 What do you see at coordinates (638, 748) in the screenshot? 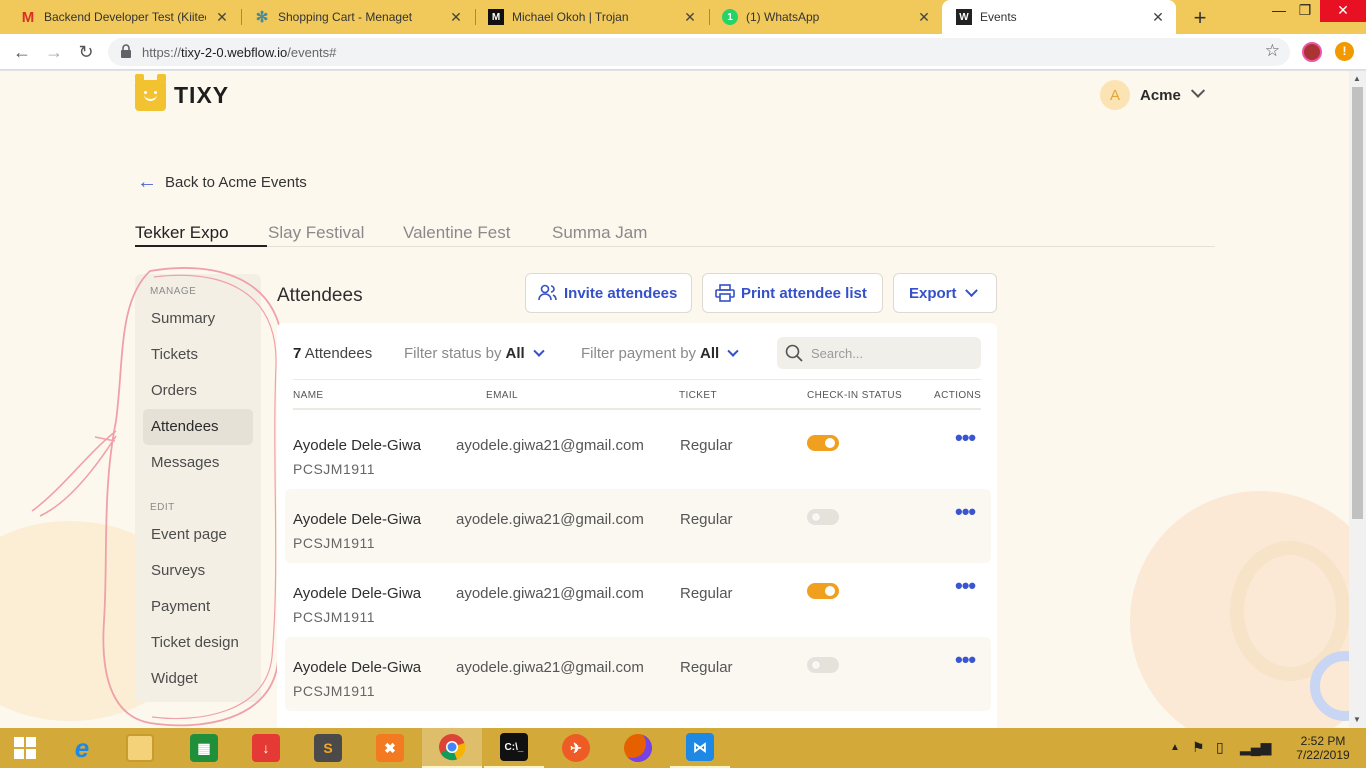
I see `taskbar-firefox` at bounding box center [638, 748].